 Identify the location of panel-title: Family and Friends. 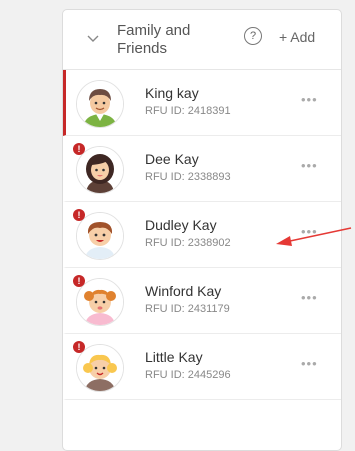
(154, 39).